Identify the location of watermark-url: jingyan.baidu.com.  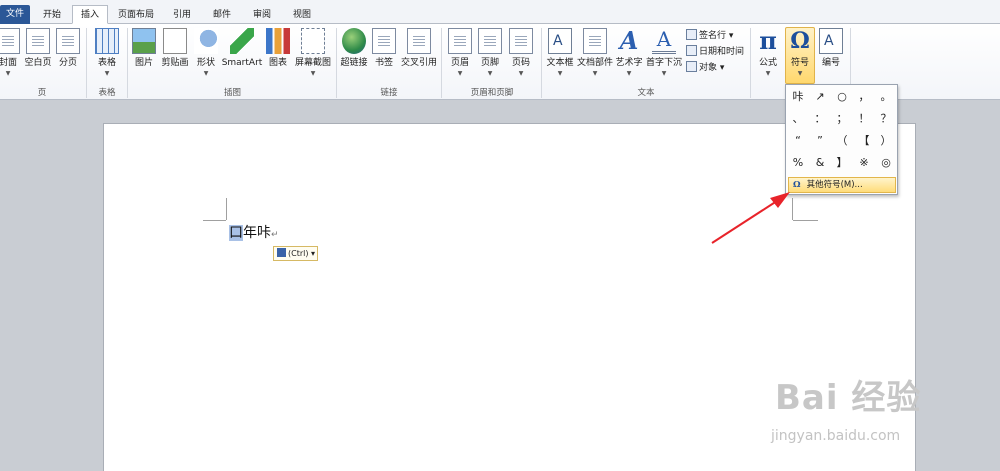
(836, 436).